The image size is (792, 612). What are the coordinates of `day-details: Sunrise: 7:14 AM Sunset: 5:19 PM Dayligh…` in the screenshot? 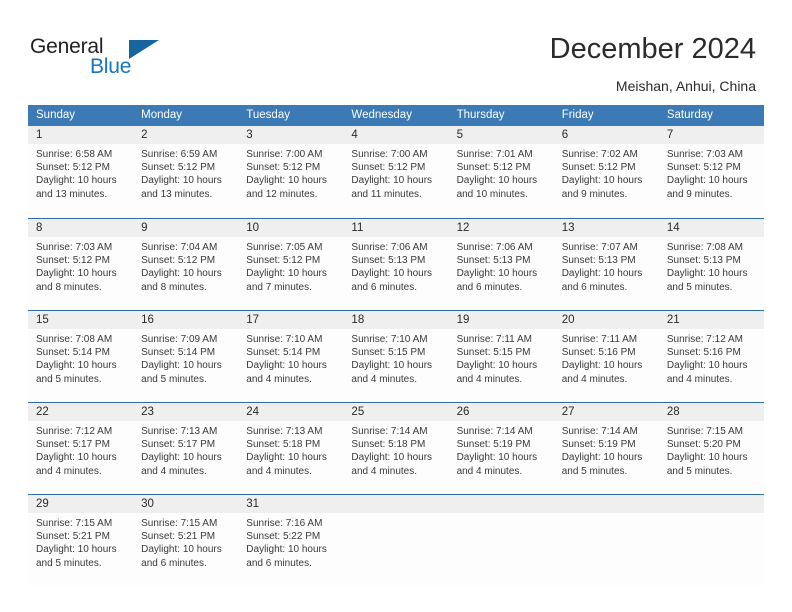 It's located at (606, 449).